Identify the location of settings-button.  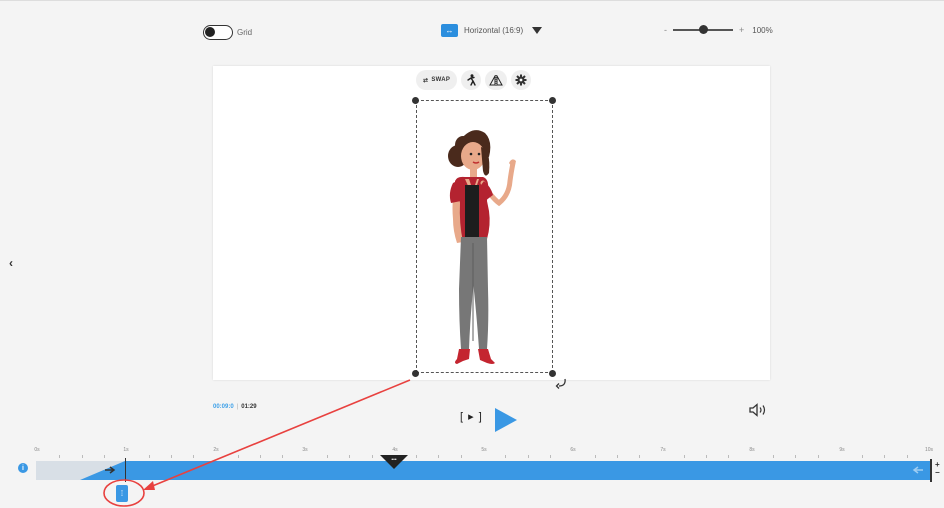
(521, 80).